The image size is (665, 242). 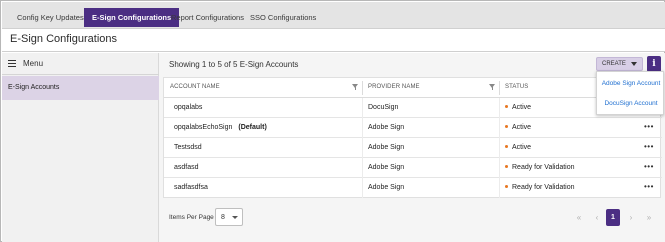 I want to click on create-button: CREATE, so click(x=619, y=64).